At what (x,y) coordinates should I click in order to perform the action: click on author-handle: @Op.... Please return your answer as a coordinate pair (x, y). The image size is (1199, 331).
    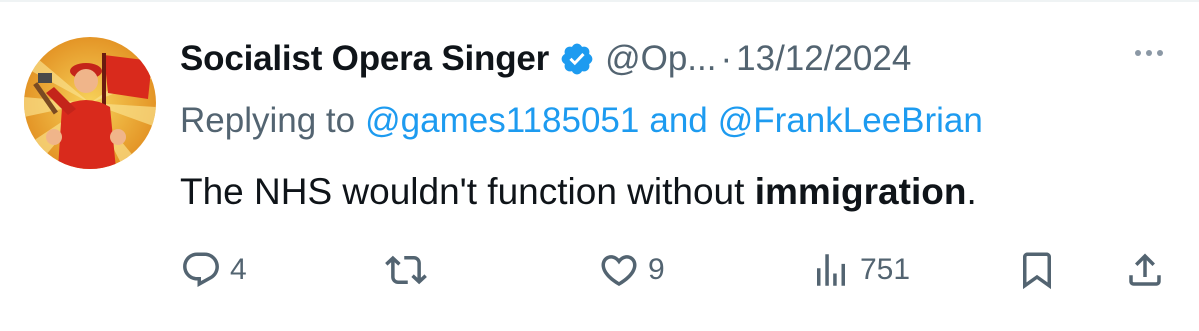
    Looking at the image, I should click on (660, 59).